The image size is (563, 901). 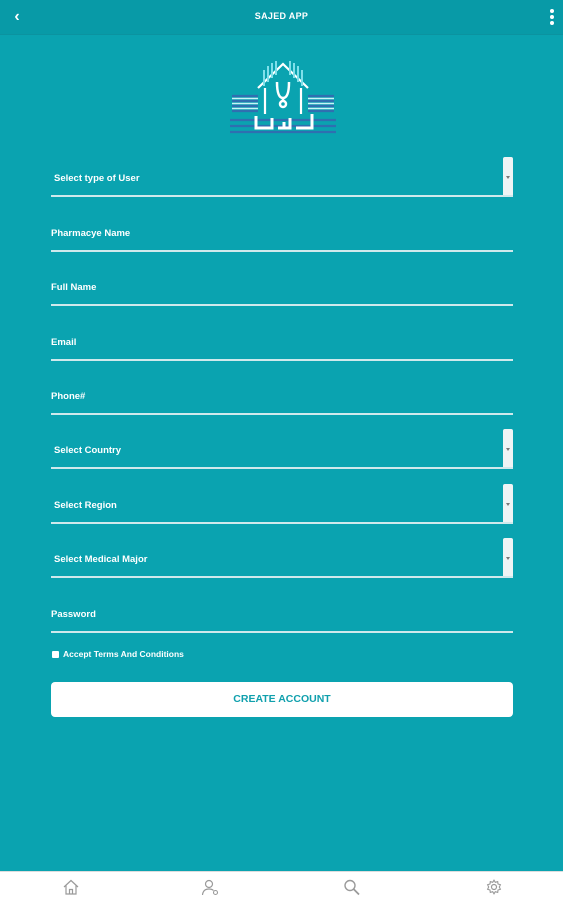 I want to click on pharmacy-name-placeholder: Pharmacye Name, so click(x=91, y=233).